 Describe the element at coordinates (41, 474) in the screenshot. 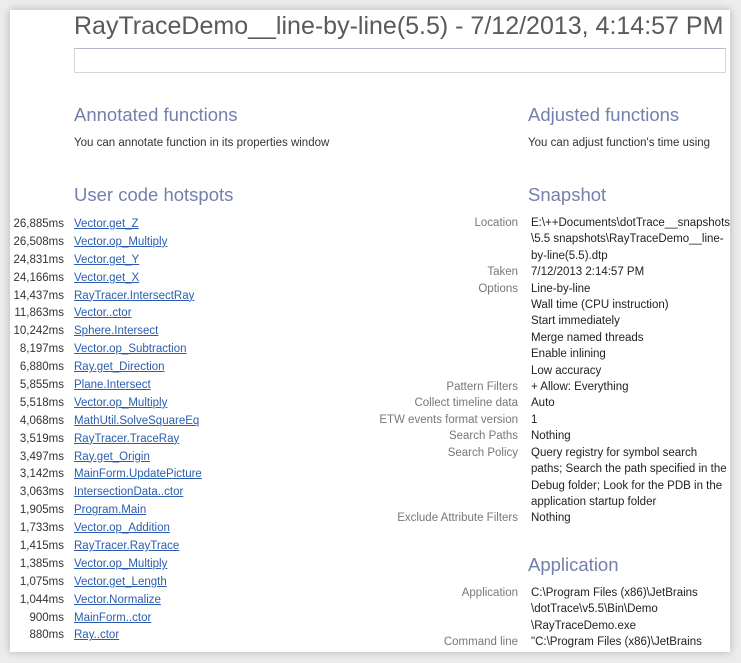

I see `hotspot-time: 3,142ms` at that location.